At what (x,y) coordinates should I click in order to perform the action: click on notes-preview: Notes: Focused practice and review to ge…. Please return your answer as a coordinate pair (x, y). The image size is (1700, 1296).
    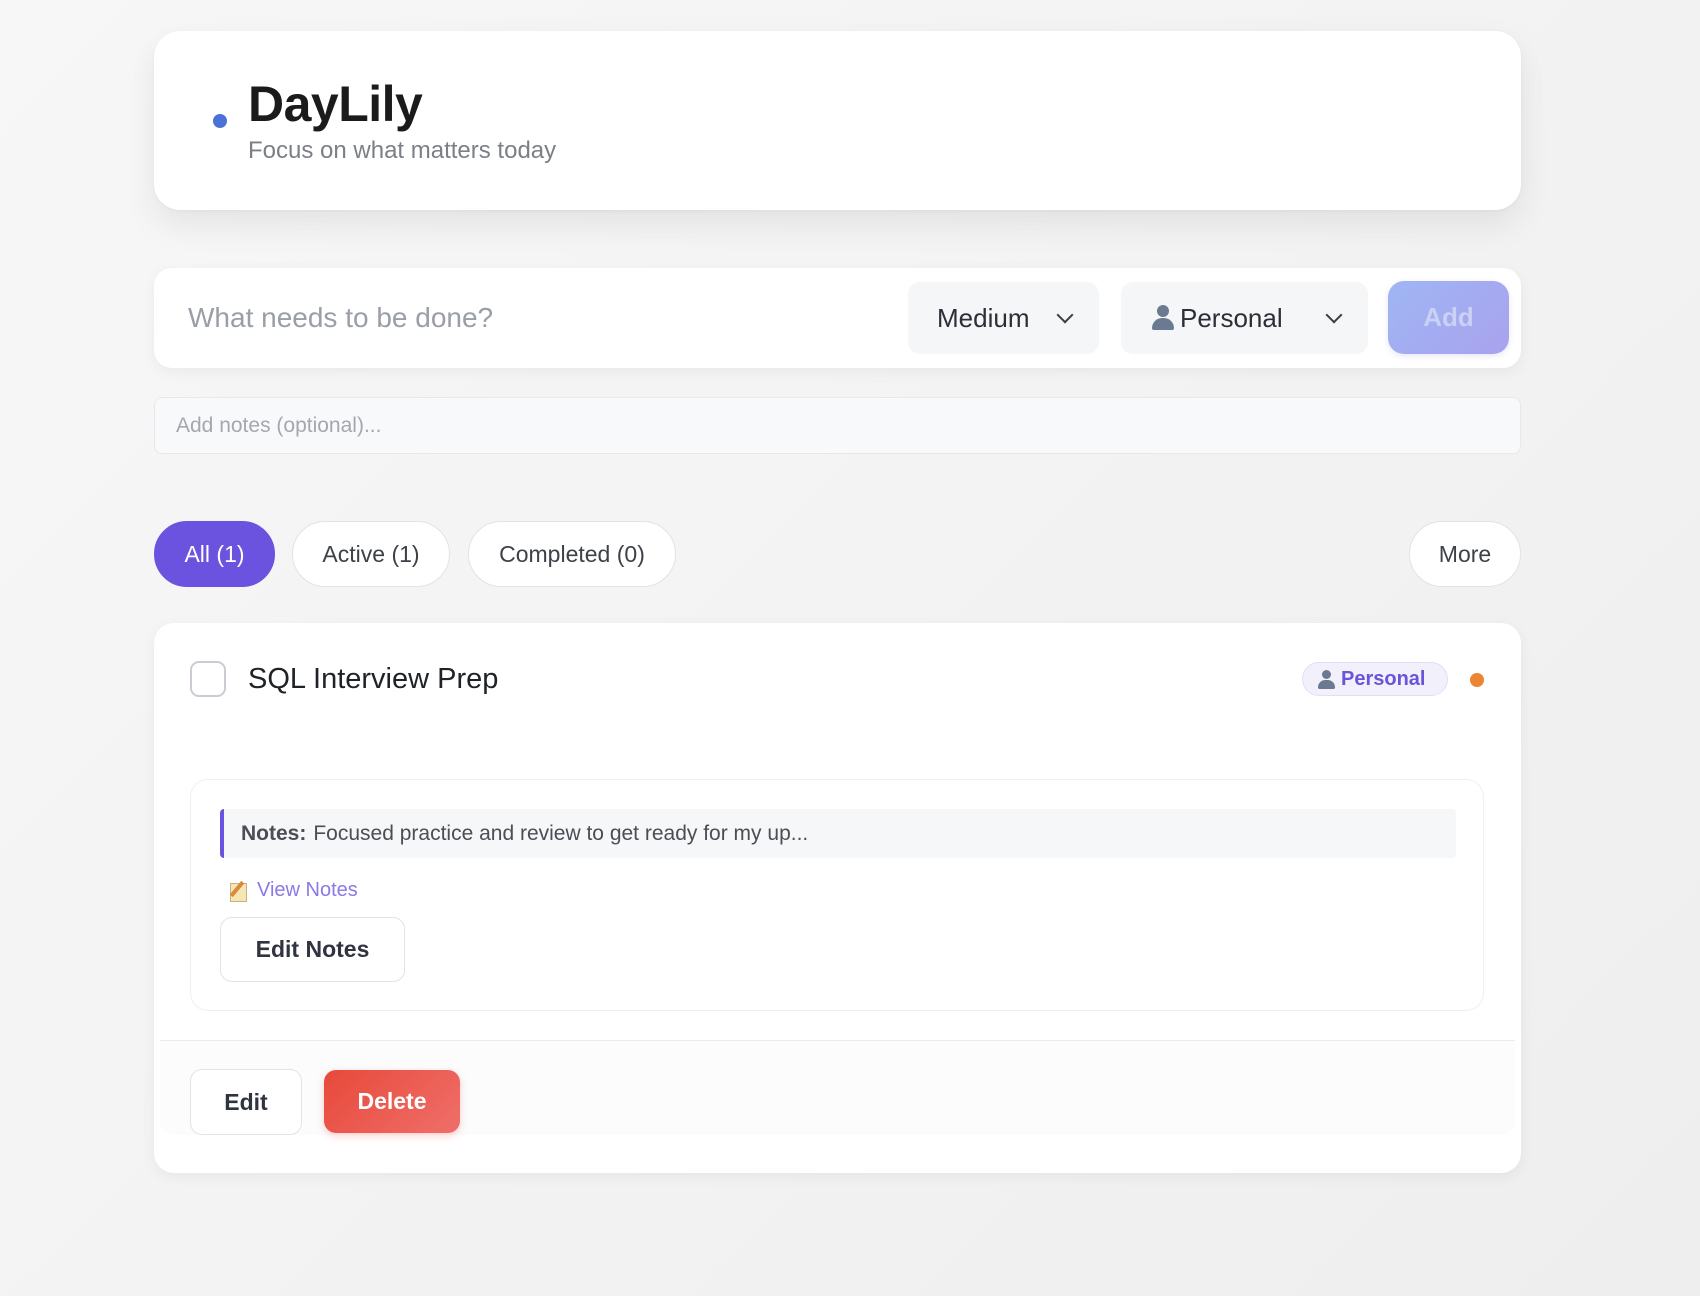
    Looking at the image, I should click on (838, 833).